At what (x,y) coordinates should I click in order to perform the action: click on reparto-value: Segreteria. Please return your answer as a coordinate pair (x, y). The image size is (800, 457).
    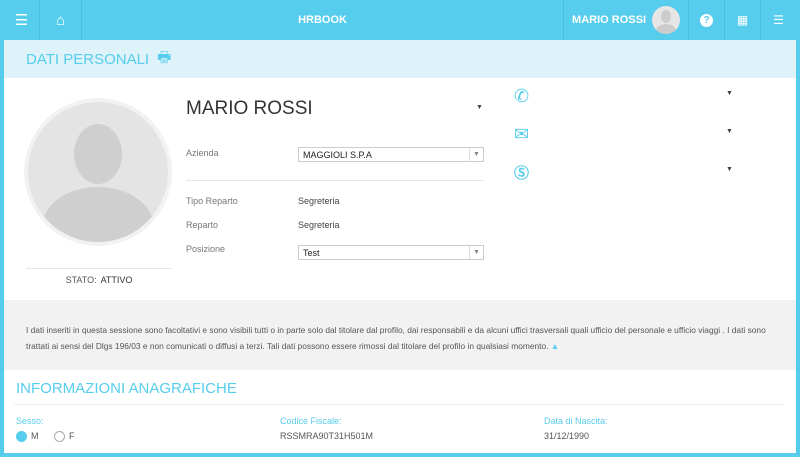
    Looking at the image, I should click on (319, 225).